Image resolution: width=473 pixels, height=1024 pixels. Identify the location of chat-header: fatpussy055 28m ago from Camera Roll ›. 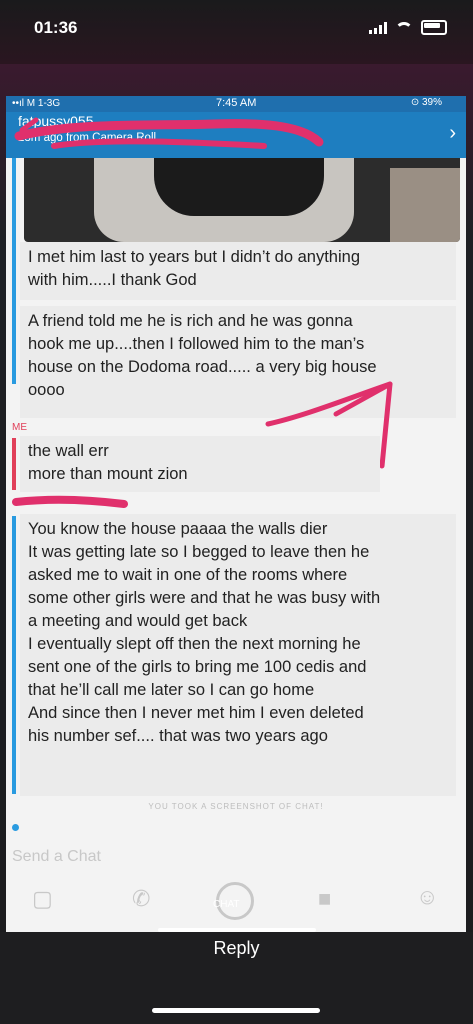
(236, 133).